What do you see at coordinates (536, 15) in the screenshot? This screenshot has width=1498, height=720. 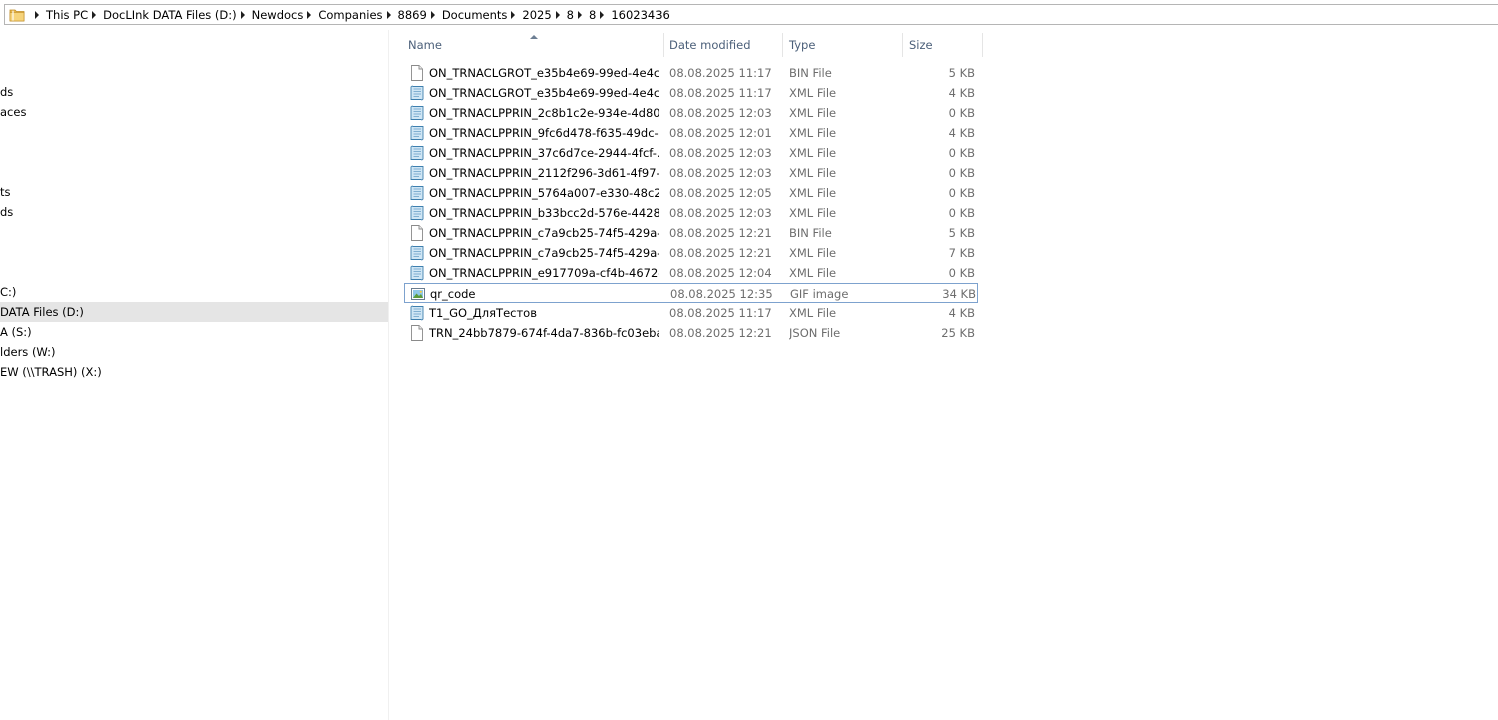 I see `breadcrumb-item: 2025` at bounding box center [536, 15].